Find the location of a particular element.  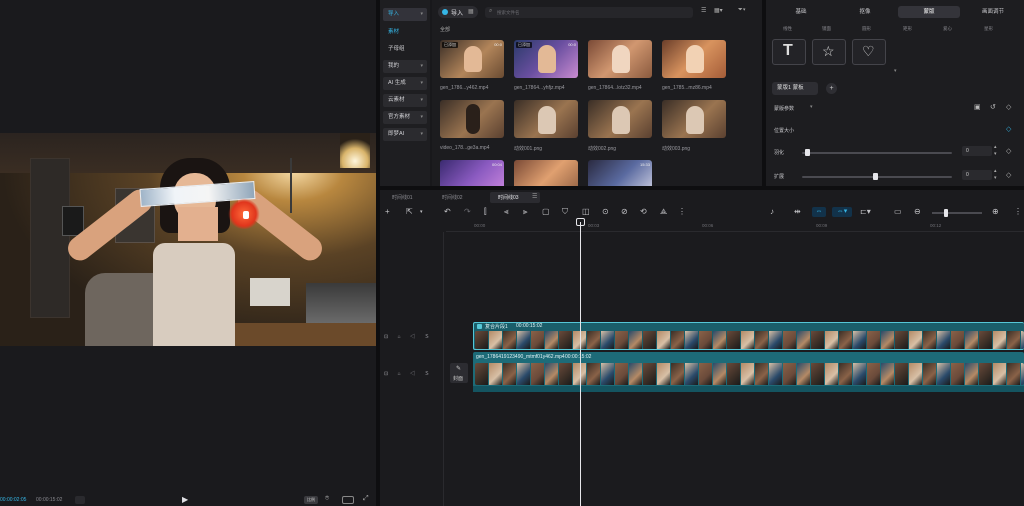

split-right-icon: ⫸ is located at coordinates (525, 212).